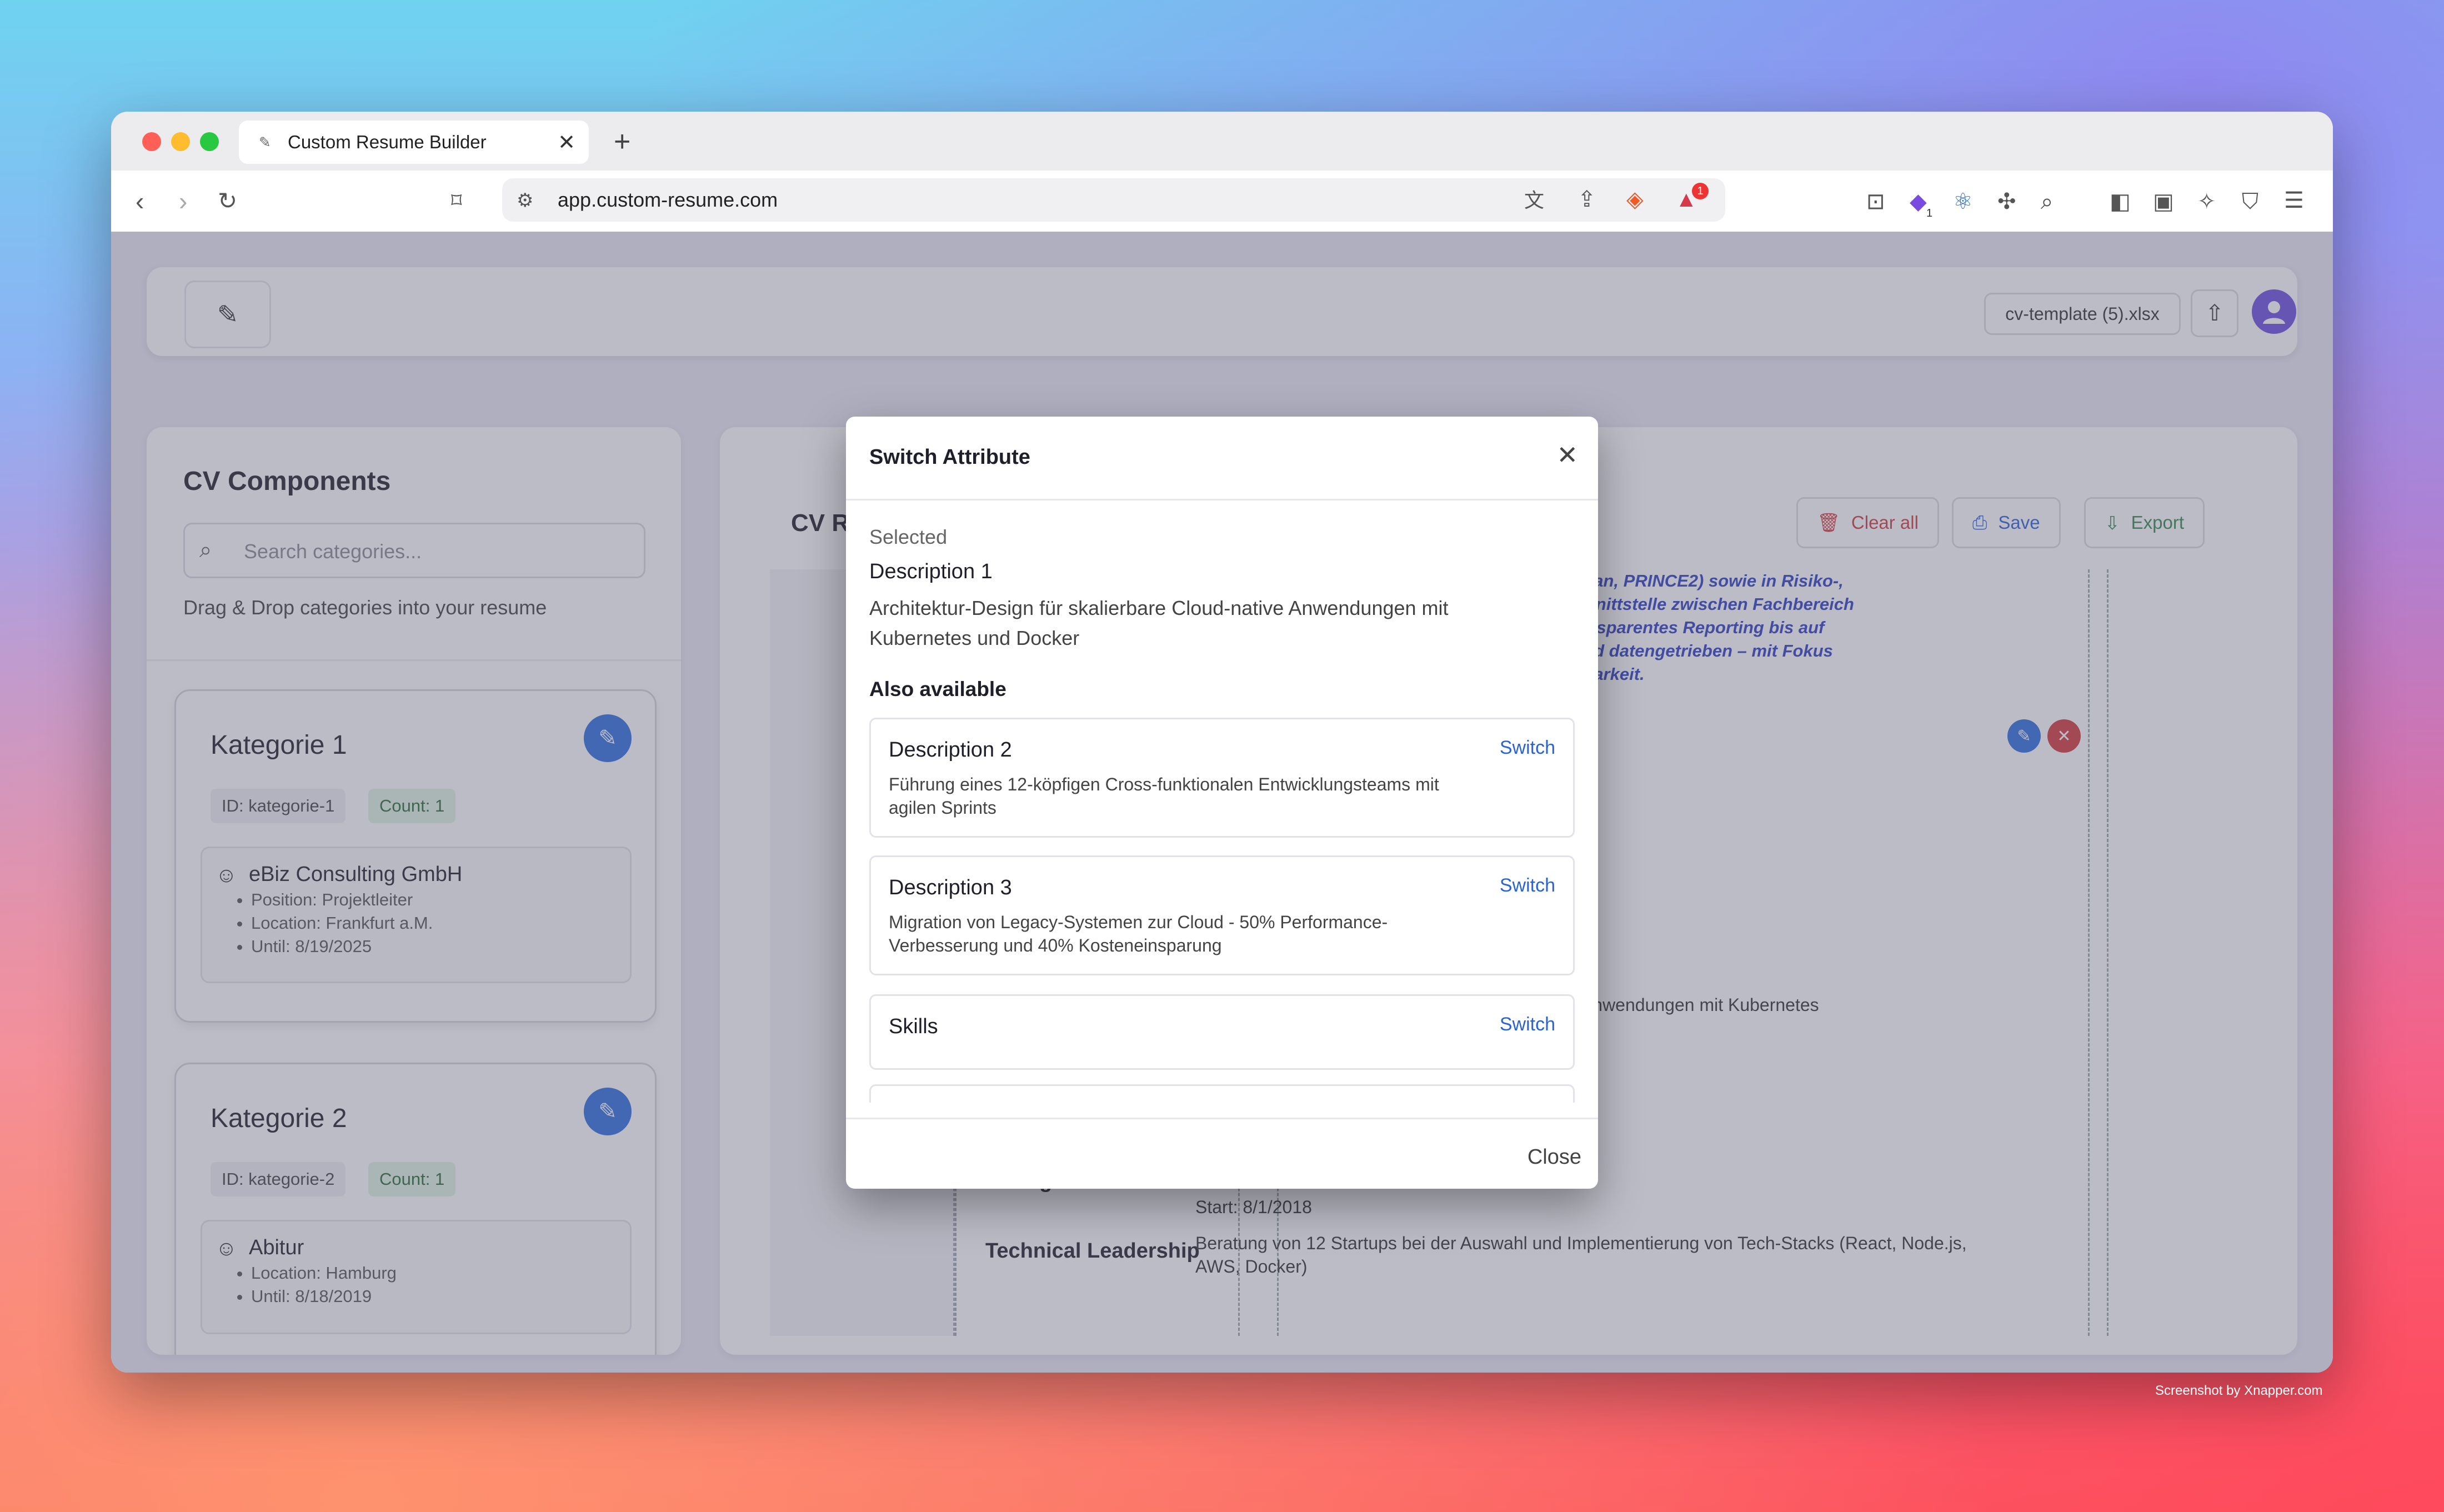  What do you see at coordinates (2206, 201) in the screenshot?
I see `leo-ai-icon: ✧` at bounding box center [2206, 201].